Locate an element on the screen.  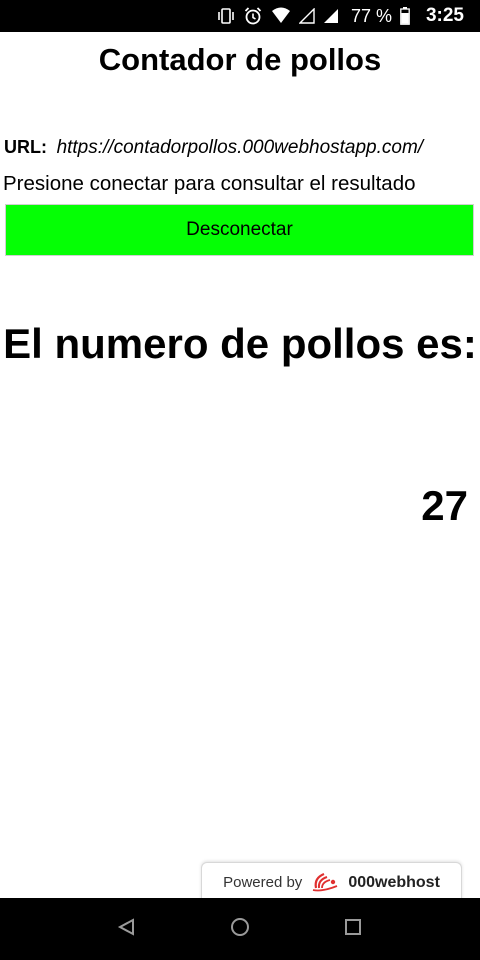
url-label: URL: is located at coordinates (25, 147).